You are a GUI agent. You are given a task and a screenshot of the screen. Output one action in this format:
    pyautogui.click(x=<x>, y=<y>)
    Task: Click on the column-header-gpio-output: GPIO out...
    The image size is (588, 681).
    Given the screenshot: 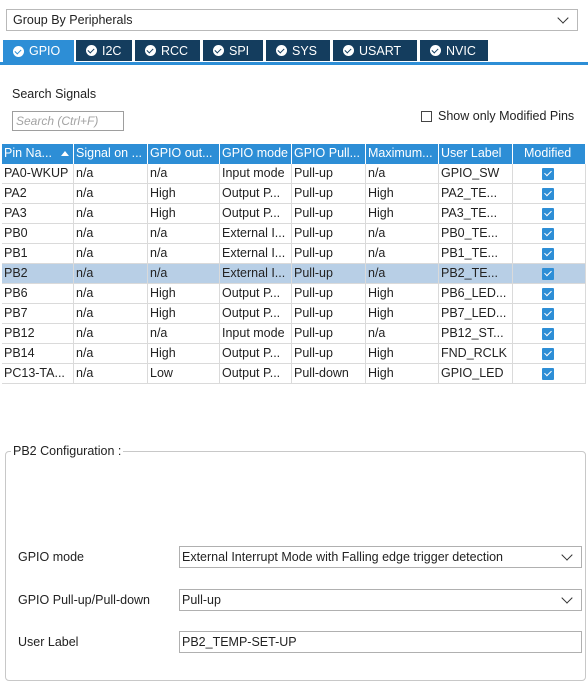 What is the action you would take?
    pyautogui.click(x=184, y=154)
    